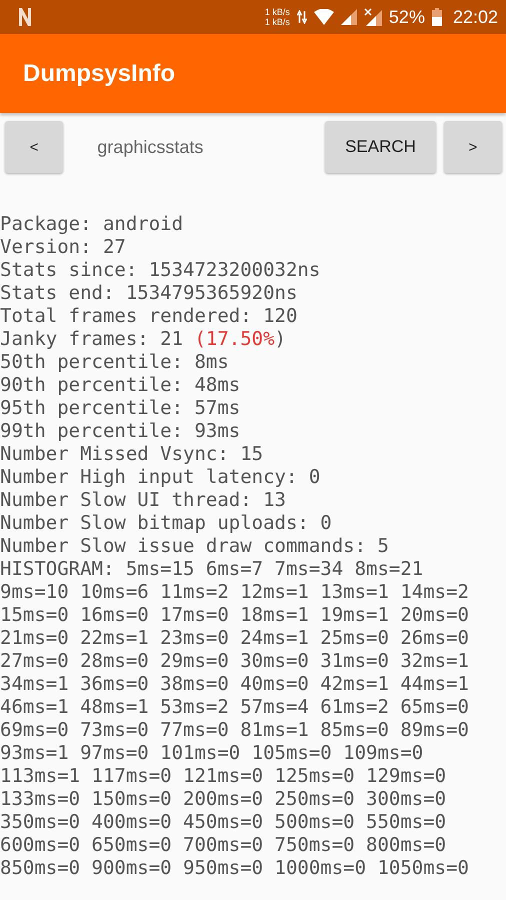 The width and height of the screenshot is (506, 900). Describe the element at coordinates (194, 546) in the screenshot. I see `output-line: Number Slow issue draw commands: 5` at that location.